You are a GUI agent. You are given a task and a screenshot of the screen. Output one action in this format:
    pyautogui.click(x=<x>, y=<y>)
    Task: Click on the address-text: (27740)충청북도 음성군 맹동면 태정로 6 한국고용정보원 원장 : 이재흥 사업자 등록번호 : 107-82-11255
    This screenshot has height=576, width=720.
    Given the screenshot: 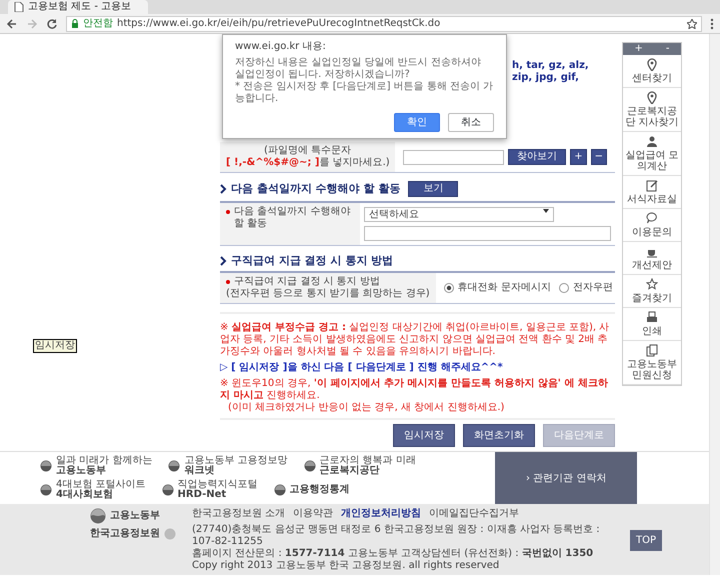 What is the action you would take?
    pyautogui.click(x=396, y=536)
    